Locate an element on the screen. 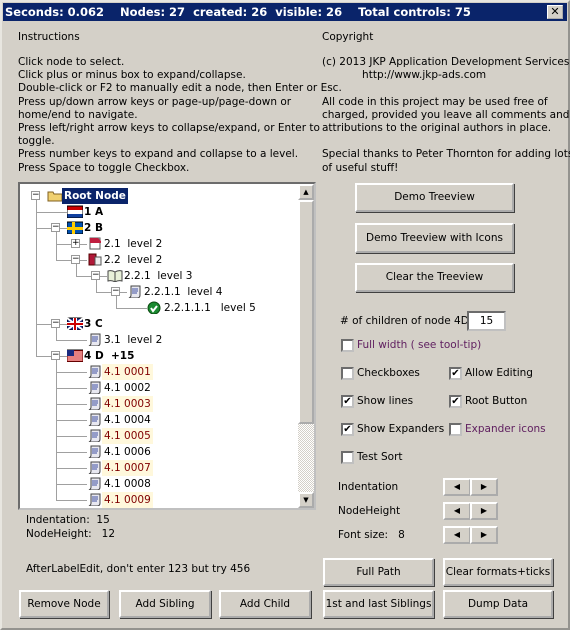 The image size is (570, 630). tree-node: 4.1 0002 is located at coordinates (159, 388).